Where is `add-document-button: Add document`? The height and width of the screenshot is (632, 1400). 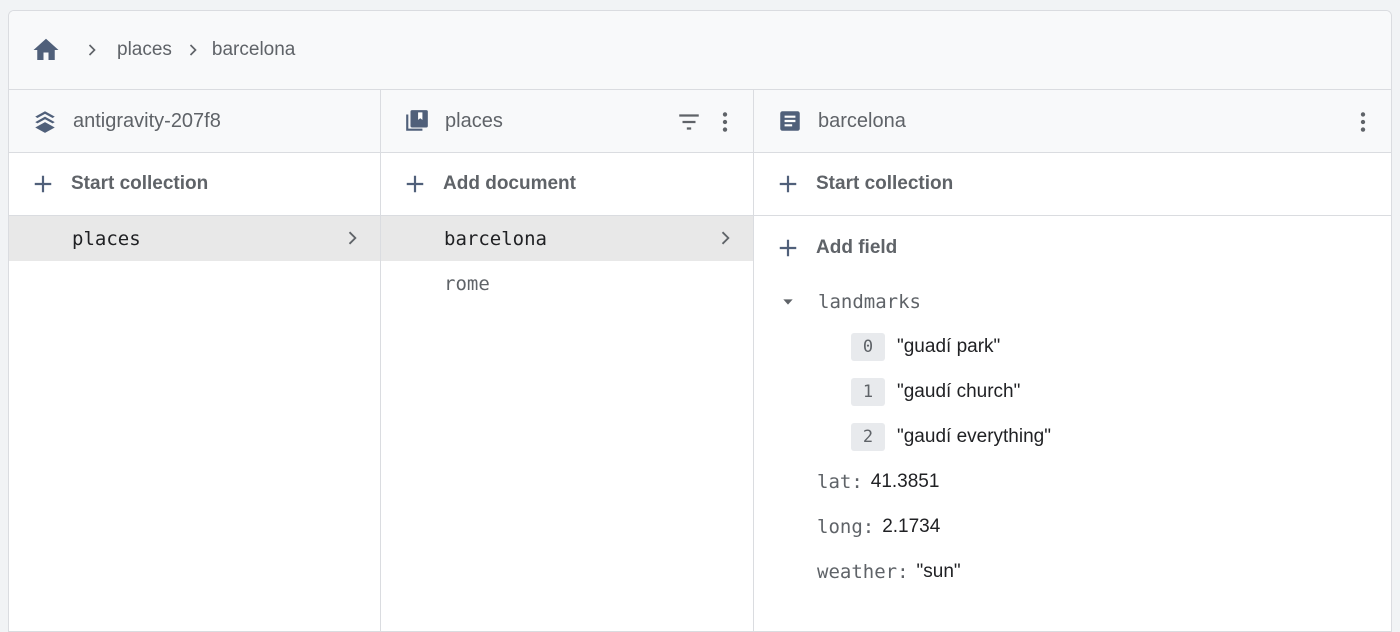
add-document-button: Add document is located at coordinates (567, 184).